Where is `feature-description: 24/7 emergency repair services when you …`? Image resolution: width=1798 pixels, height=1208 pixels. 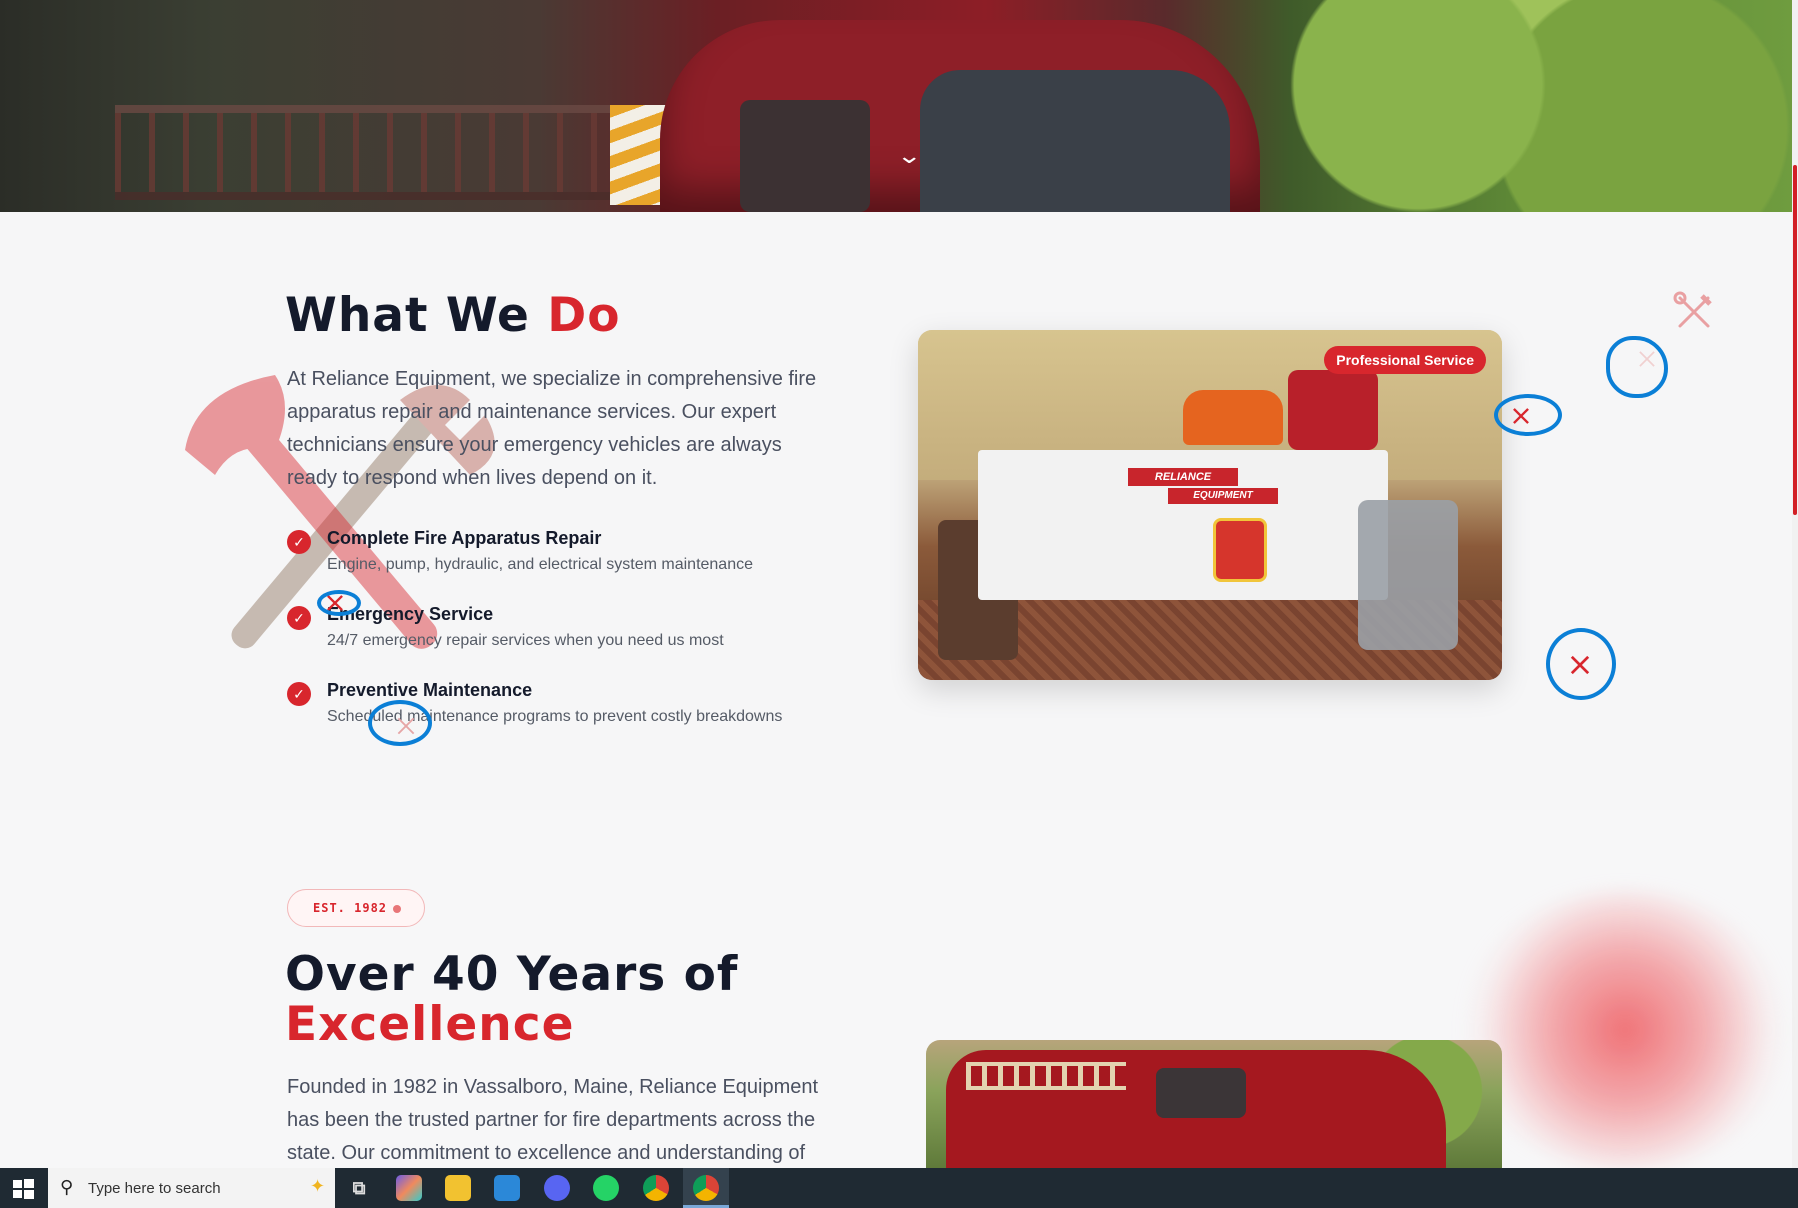
feature-description: 24/7 emergency repair services when you … is located at coordinates (525, 640).